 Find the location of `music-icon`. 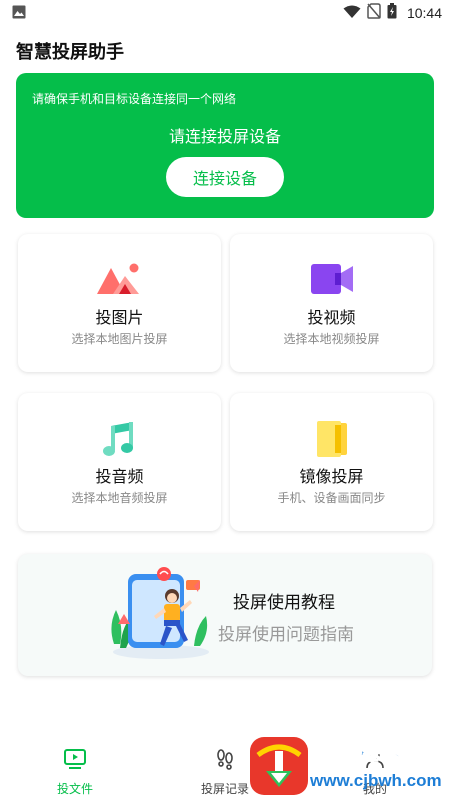

music-icon is located at coordinates (120, 442).